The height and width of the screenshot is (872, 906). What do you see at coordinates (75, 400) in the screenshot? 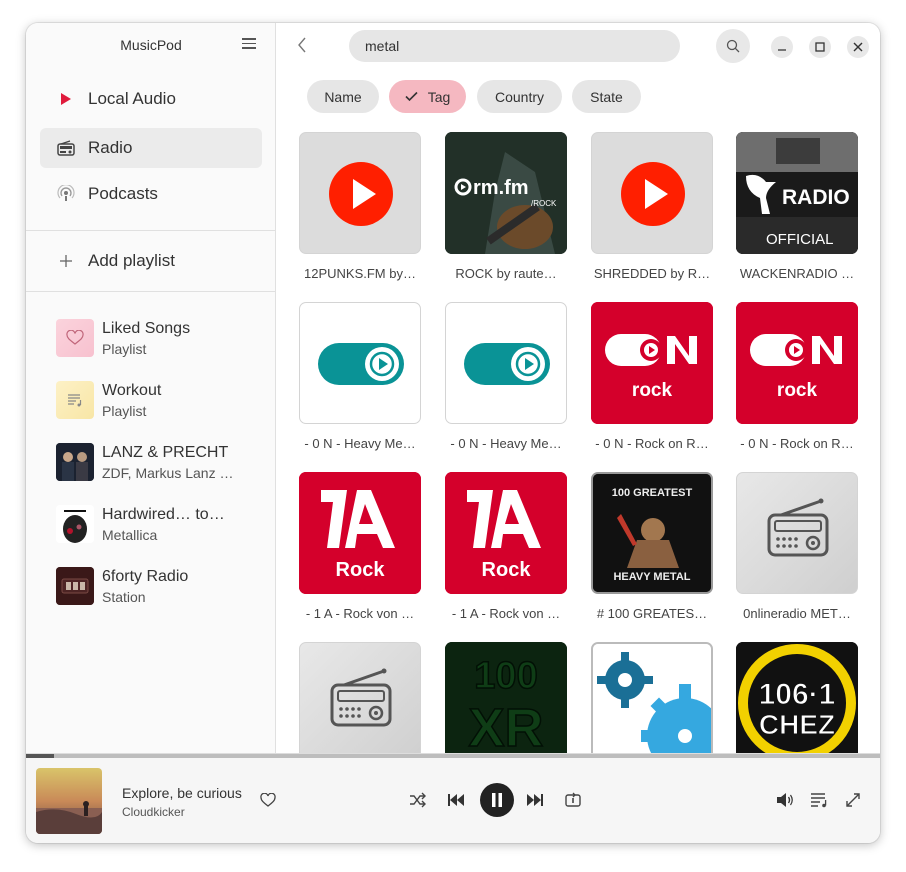
I see `list-music-icon` at bounding box center [75, 400].